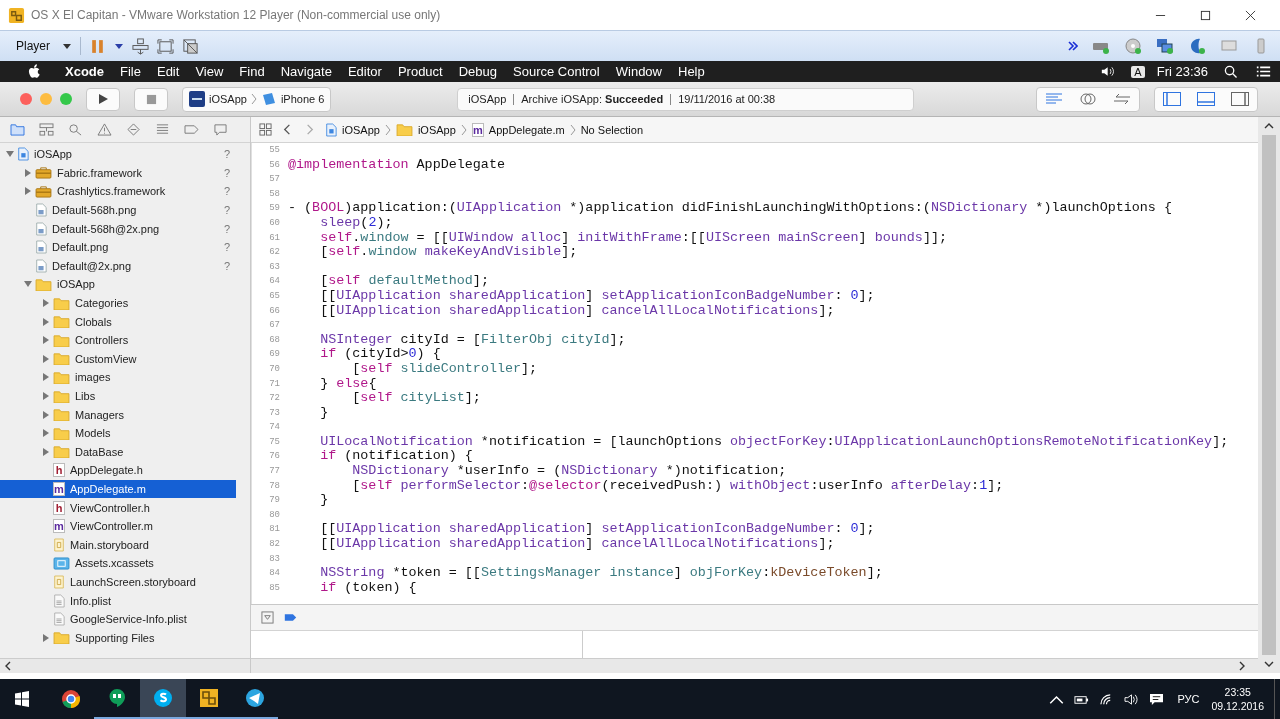 The height and width of the screenshot is (719, 1280). I want to click on menu-item: Help, so click(691, 71).